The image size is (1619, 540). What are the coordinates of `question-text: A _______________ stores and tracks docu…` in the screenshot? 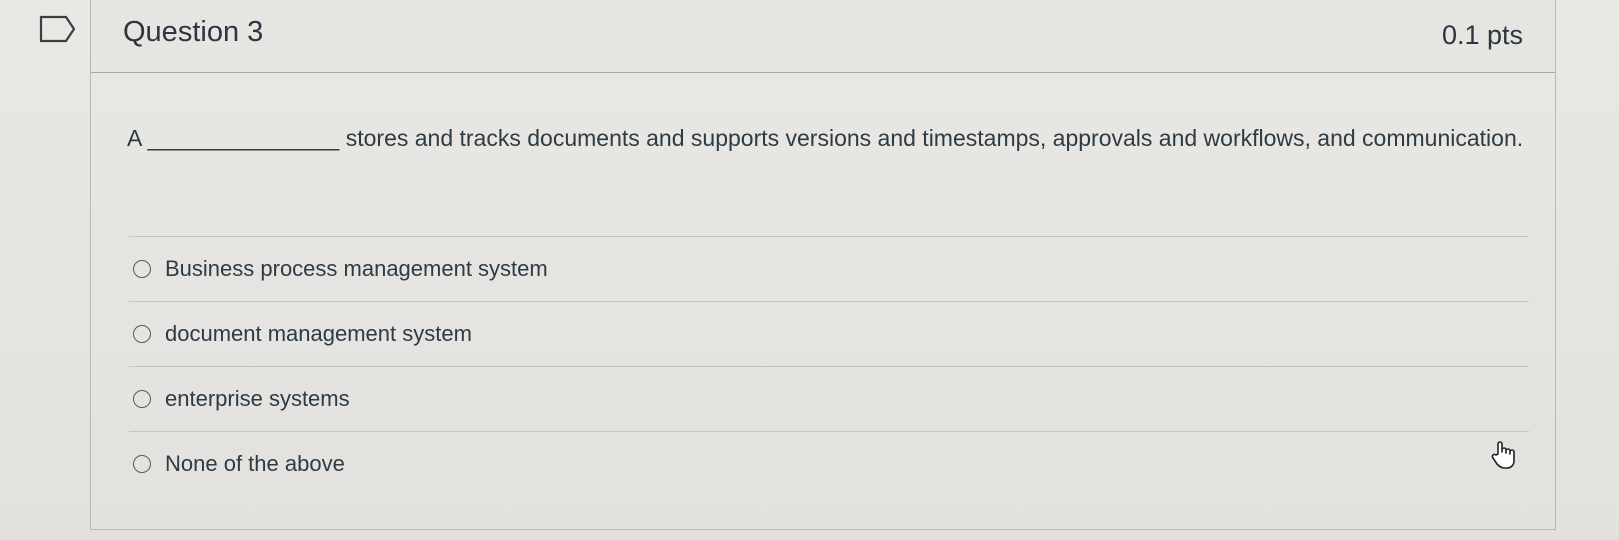 It's located at (825, 138).